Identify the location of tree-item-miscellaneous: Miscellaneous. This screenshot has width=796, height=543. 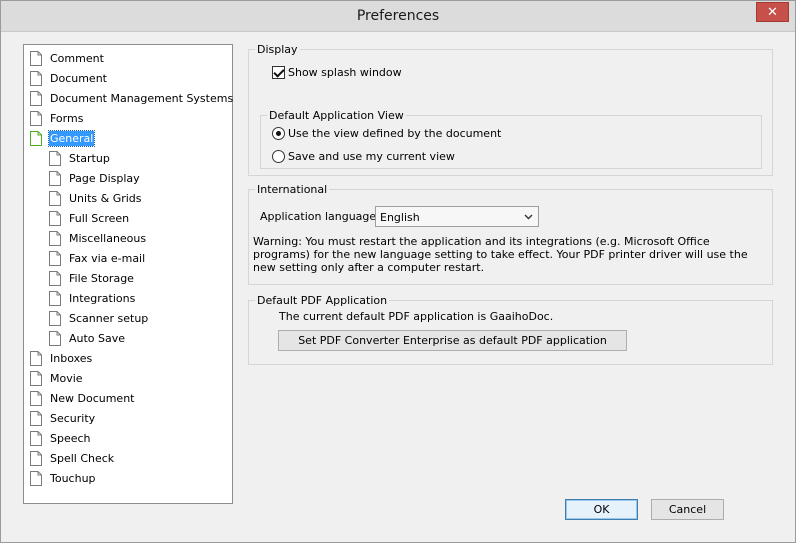
(98, 238).